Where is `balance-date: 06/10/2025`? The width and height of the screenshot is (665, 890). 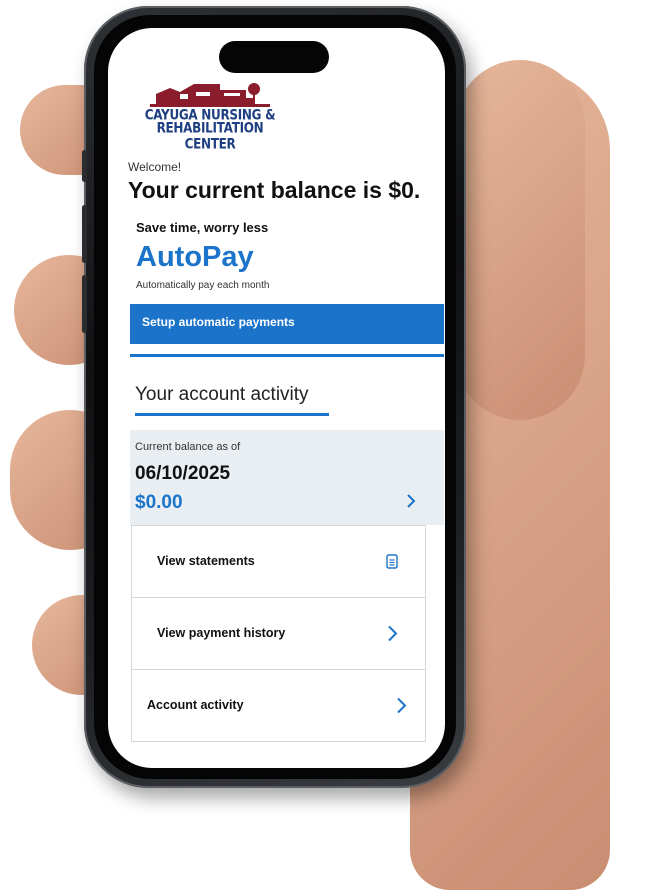 balance-date: 06/10/2025 is located at coordinates (183, 473).